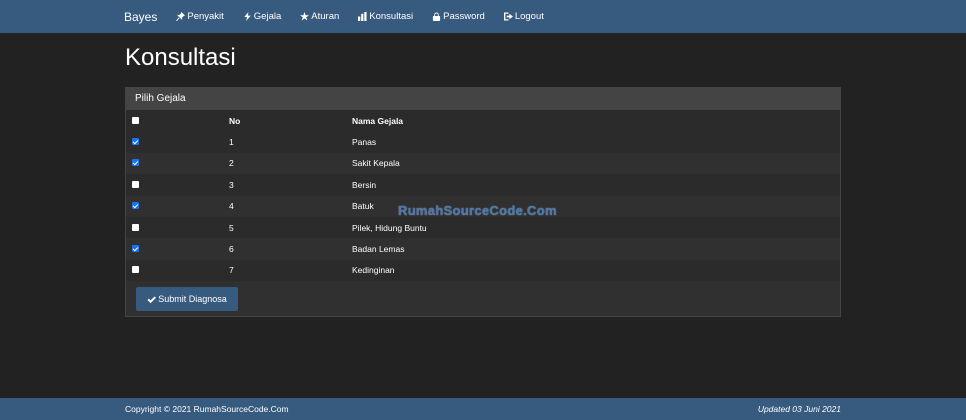  Describe the element at coordinates (464, 16) in the screenshot. I see `nav-password-label: Password` at that location.